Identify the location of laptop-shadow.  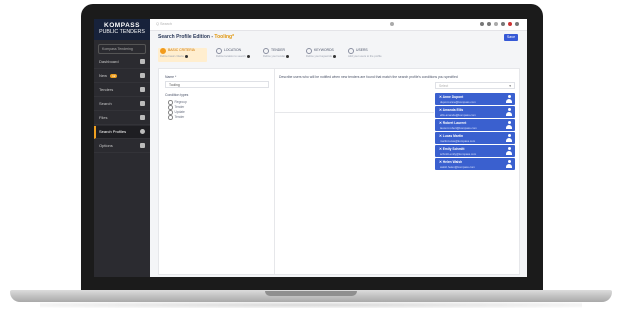
(311, 305).